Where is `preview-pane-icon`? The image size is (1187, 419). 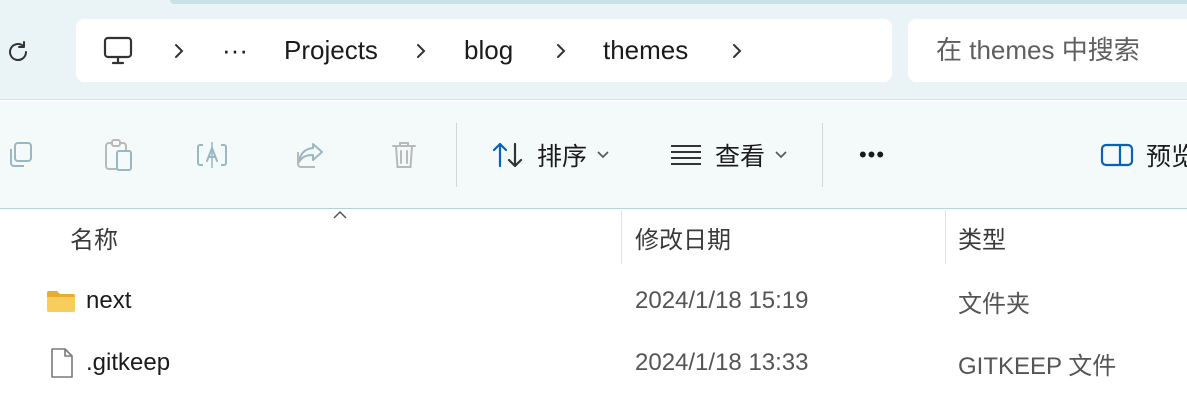
preview-pane-icon is located at coordinates (1117, 155).